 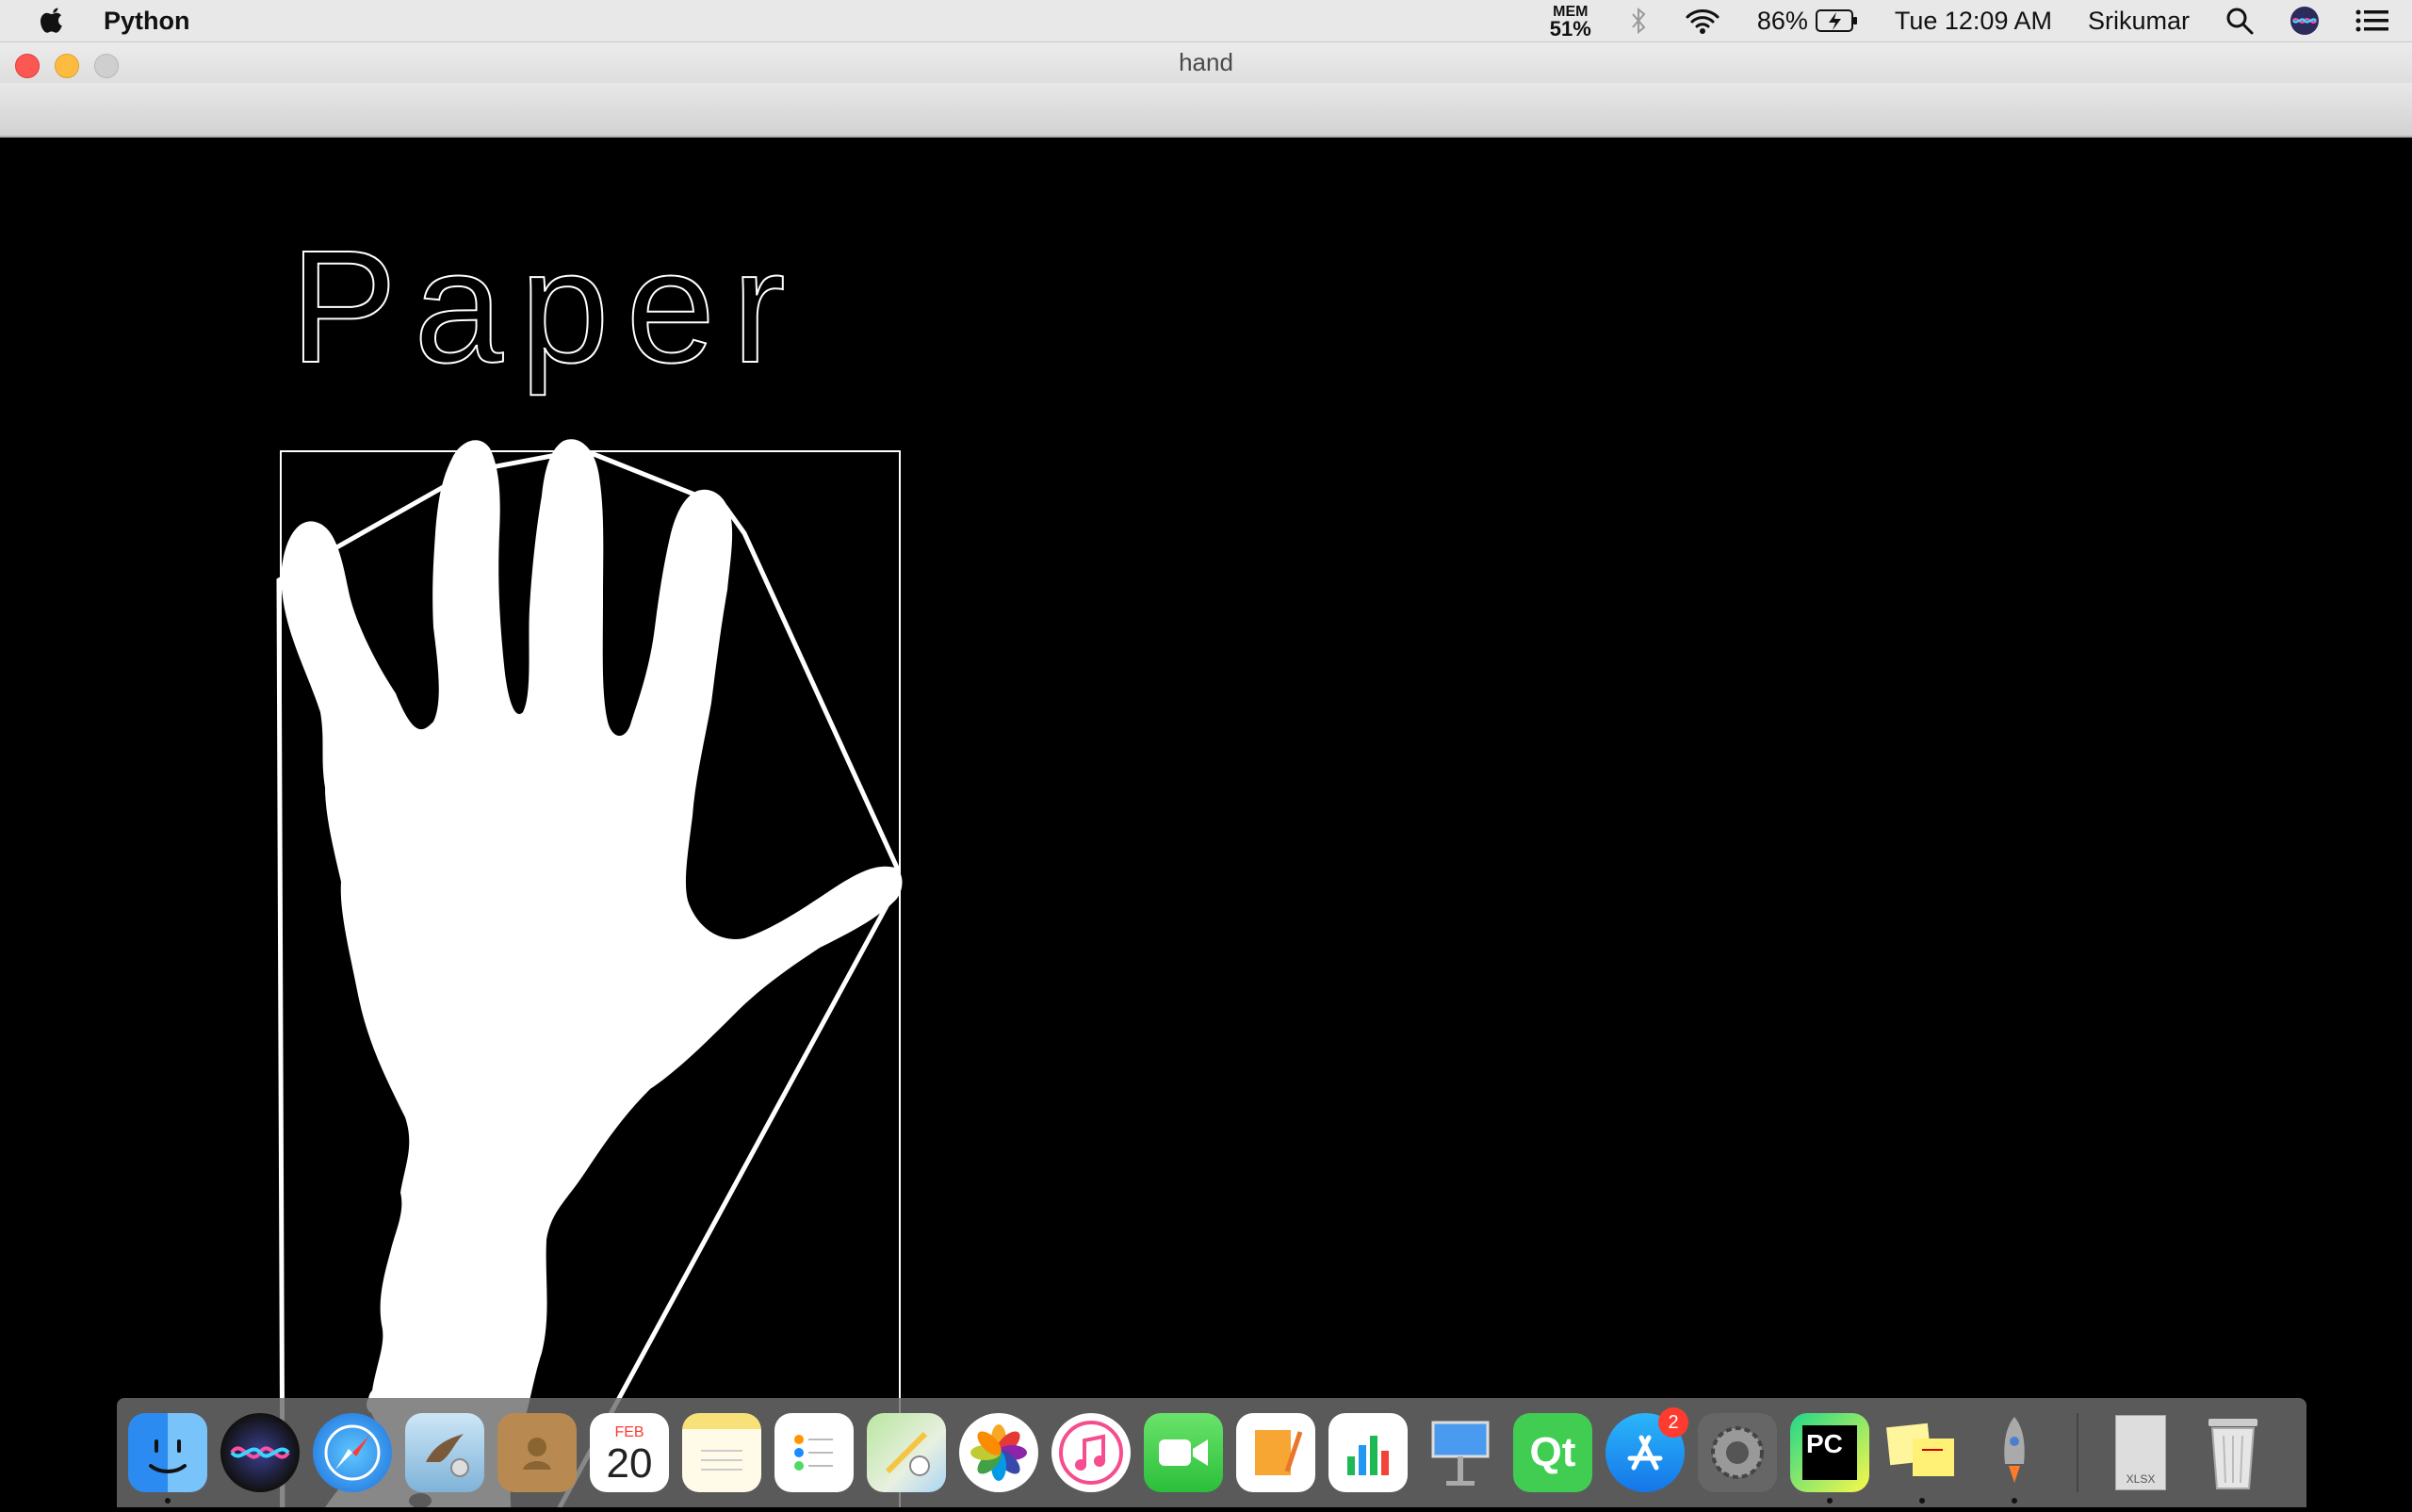 What do you see at coordinates (260, 1452) in the screenshot?
I see `siri-app-icon` at bounding box center [260, 1452].